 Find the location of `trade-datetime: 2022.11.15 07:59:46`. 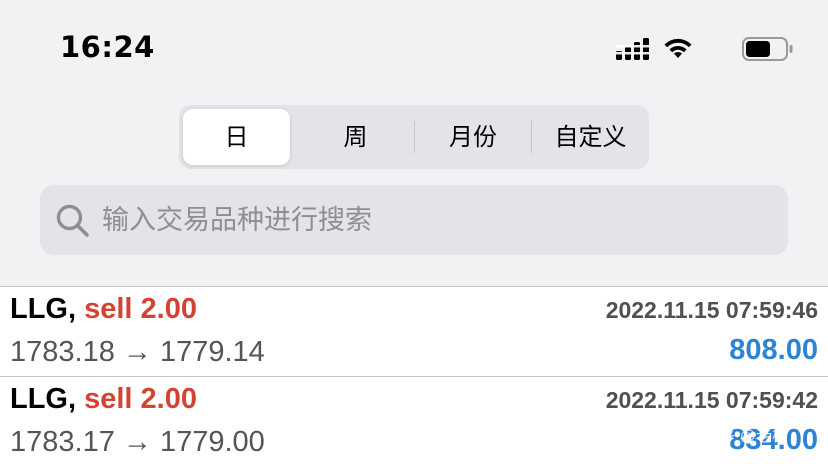

trade-datetime: 2022.11.15 07:59:46 is located at coordinates (711, 310).